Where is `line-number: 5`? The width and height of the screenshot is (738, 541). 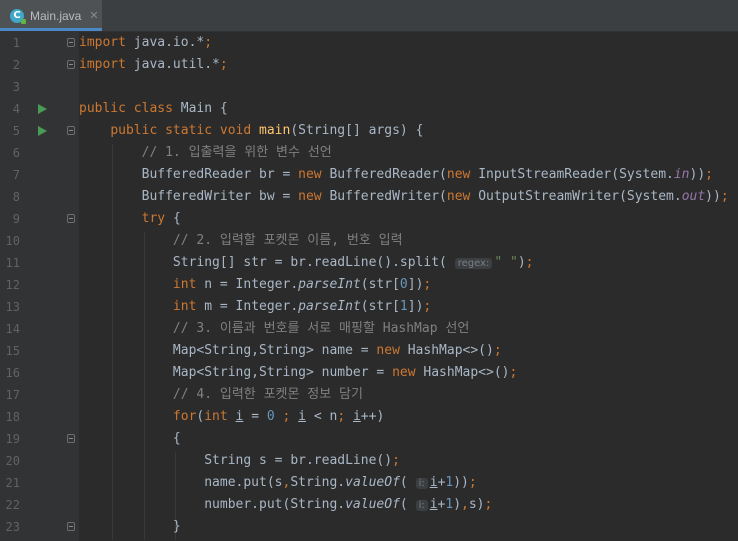
line-number: 5 is located at coordinates (16, 131).